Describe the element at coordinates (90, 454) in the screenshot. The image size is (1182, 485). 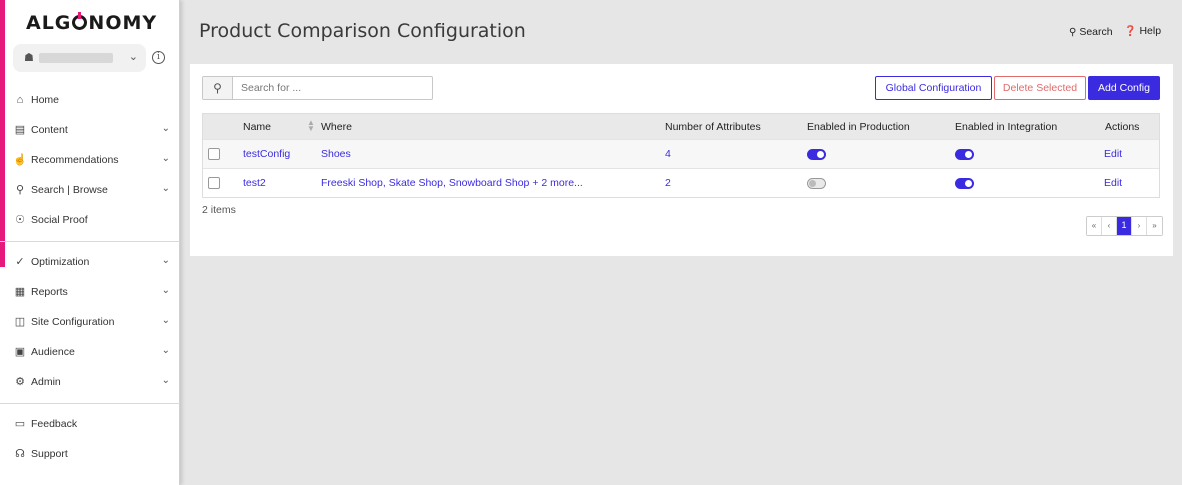
I see `nav-item-support: ☊ Support` at that location.